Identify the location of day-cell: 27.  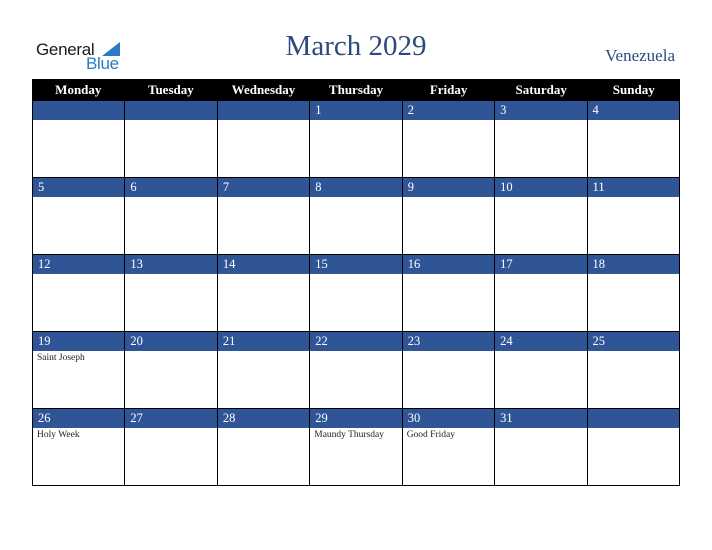
(171, 447).